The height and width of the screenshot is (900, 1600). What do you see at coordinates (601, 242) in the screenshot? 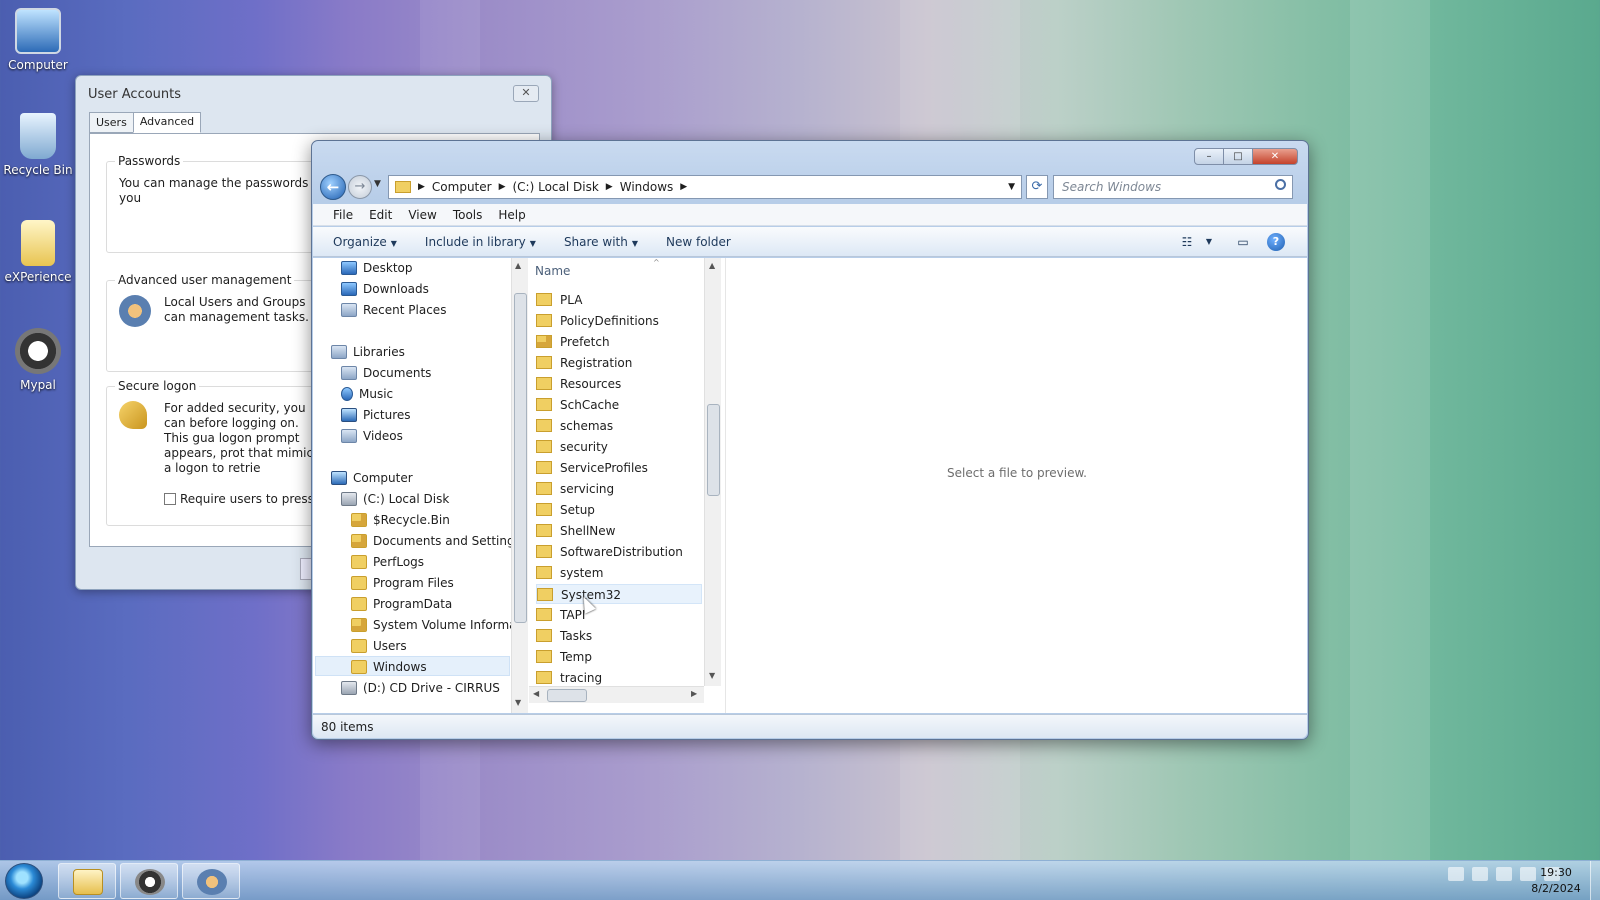
I see `share-with-button: Share with ▼` at bounding box center [601, 242].